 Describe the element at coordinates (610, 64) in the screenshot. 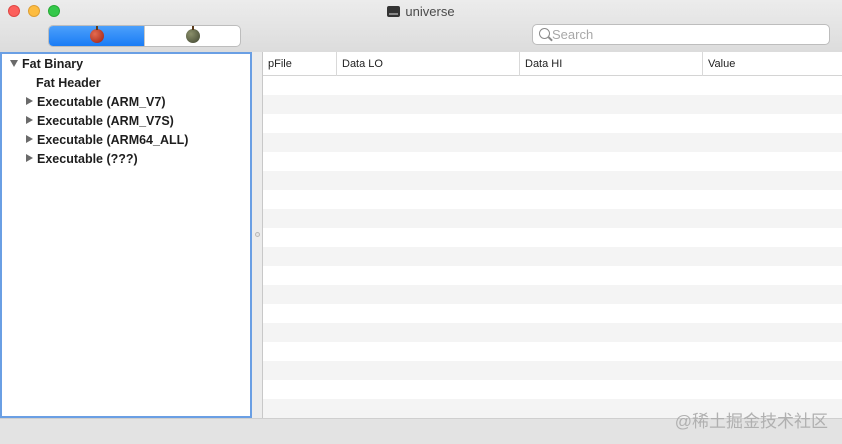

I see `column-header-data-hi: Data HI` at that location.